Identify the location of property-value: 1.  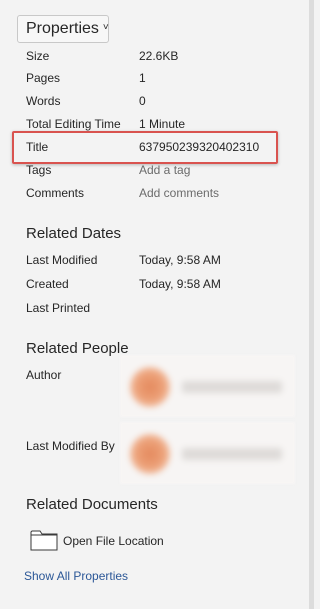
(142, 78).